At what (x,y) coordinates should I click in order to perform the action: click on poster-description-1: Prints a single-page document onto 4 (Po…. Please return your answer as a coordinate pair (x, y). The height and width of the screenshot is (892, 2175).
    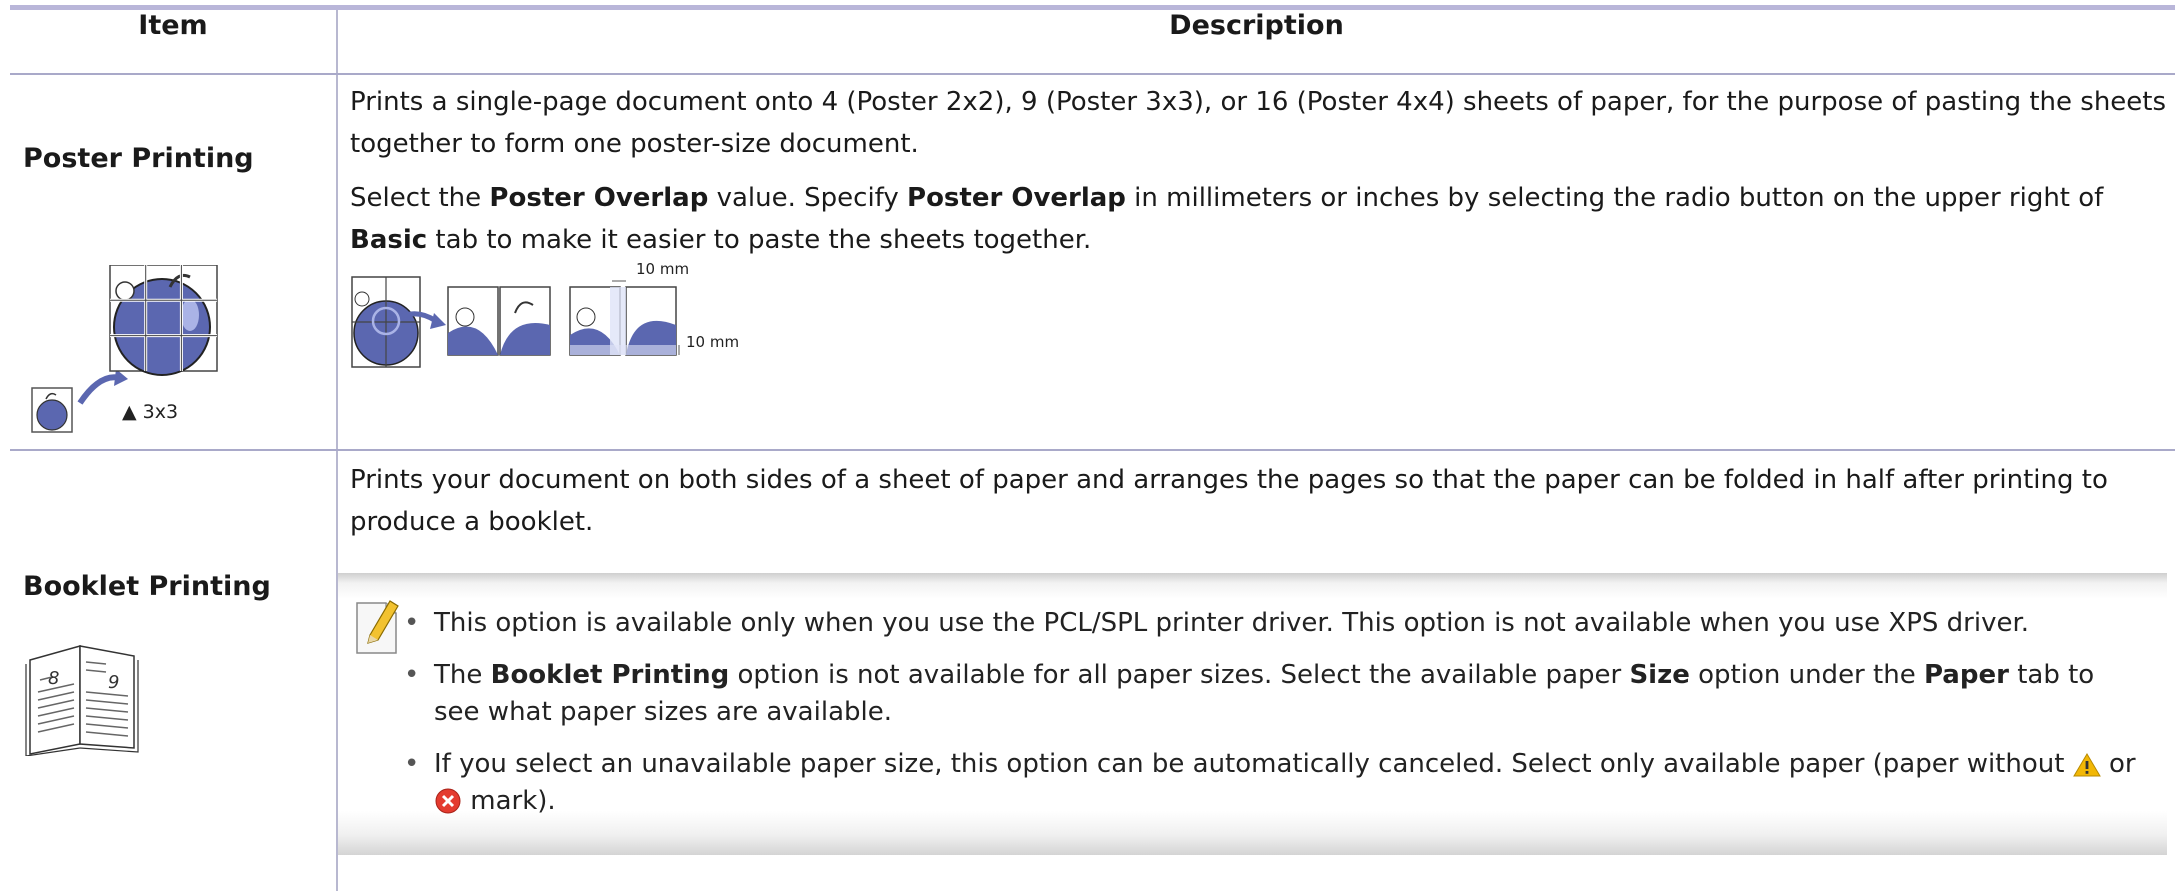
    Looking at the image, I should click on (1258, 123).